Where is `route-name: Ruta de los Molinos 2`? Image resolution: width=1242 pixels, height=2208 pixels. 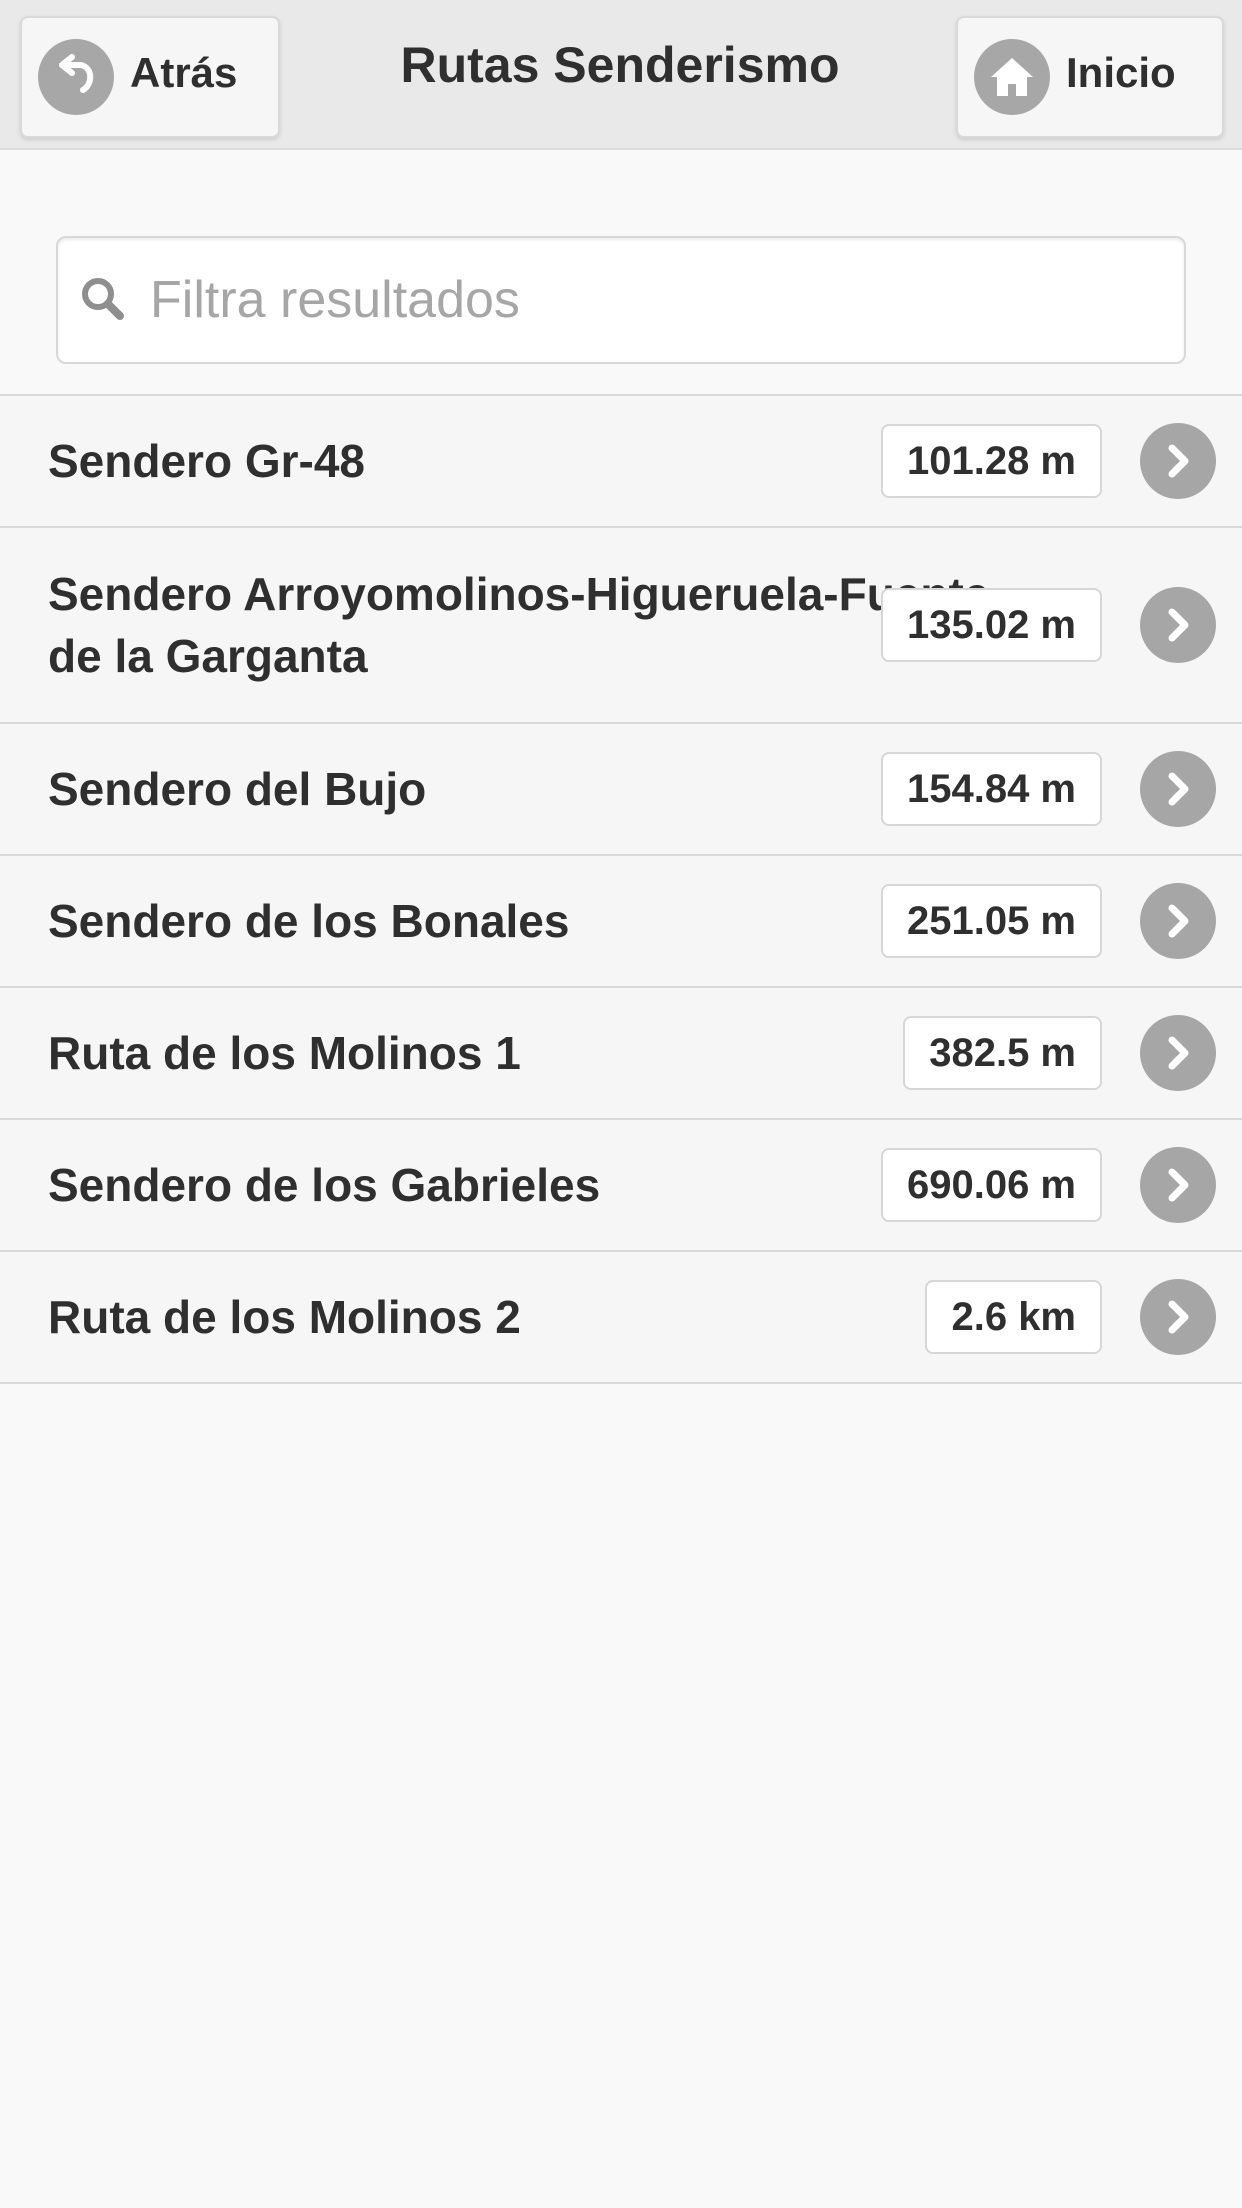 route-name: Ruta de los Molinos 2 is located at coordinates (284, 1317).